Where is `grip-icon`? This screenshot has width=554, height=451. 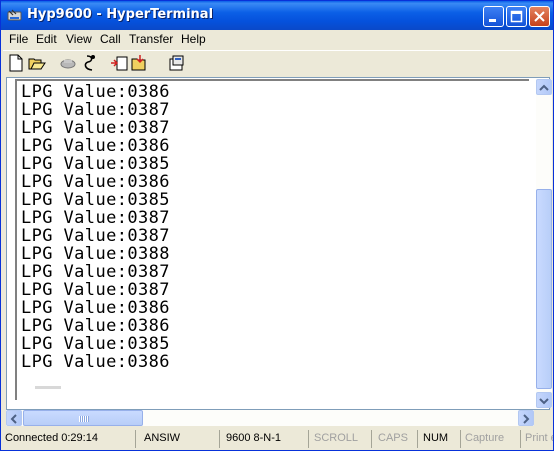
grip-icon is located at coordinates (84, 419).